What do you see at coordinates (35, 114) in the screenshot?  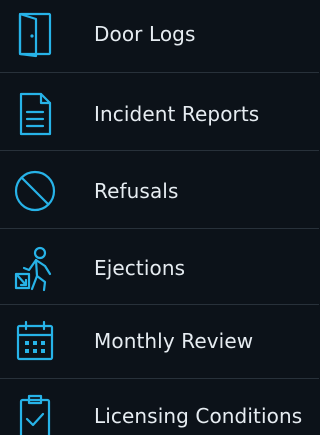 I see `document-icon` at bounding box center [35, 114].